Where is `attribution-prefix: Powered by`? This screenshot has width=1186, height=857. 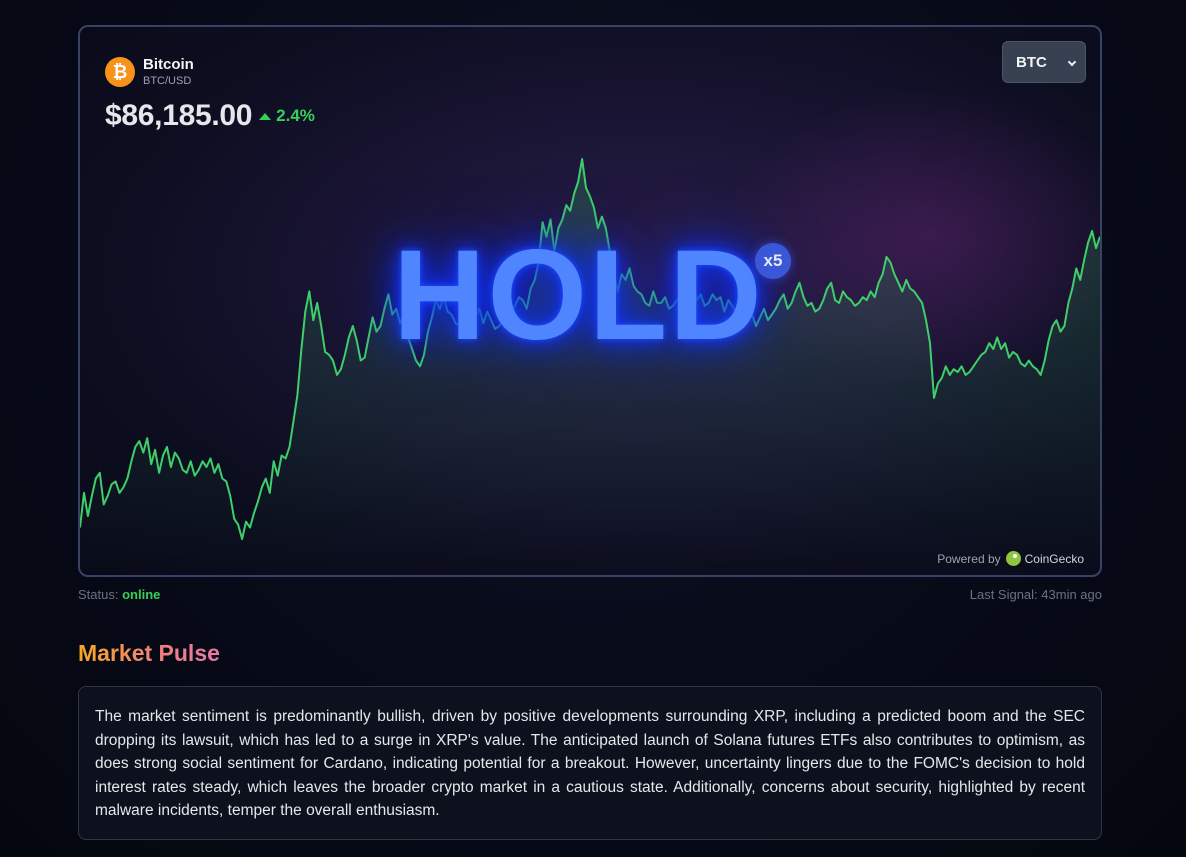 attribution-prefix: Powered by is located at coordinates (969, 558).